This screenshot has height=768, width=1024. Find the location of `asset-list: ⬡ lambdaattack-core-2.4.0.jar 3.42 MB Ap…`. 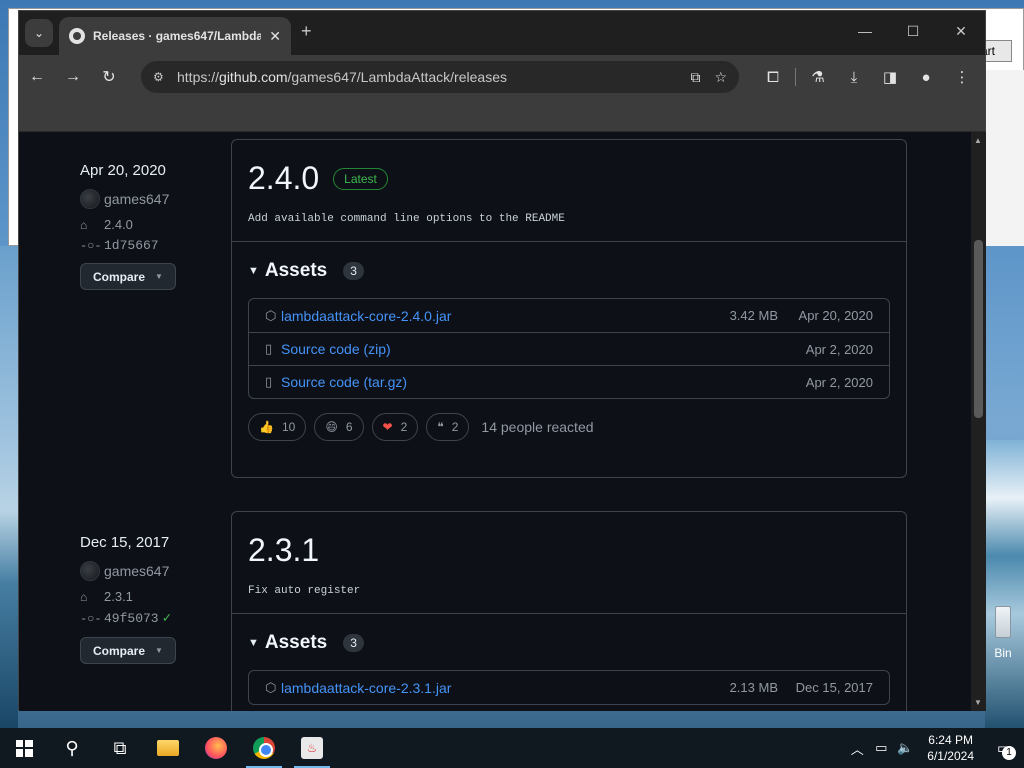

asset-list: ⬡ lambdaattack-core-2.4.0.jar 3.42 MB Ap… is located at coordinates (569, 348).